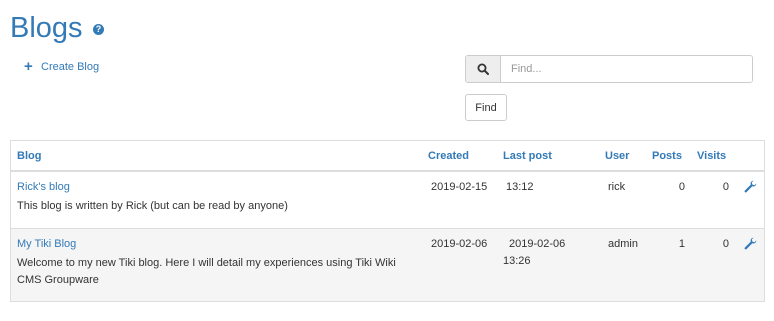 Image resolution: width=774 pixels, height=321 pixels. Describe the element at coordinates (43, 187) in the screenshot. I see `blog-title-link: Rick's blog` at that location.